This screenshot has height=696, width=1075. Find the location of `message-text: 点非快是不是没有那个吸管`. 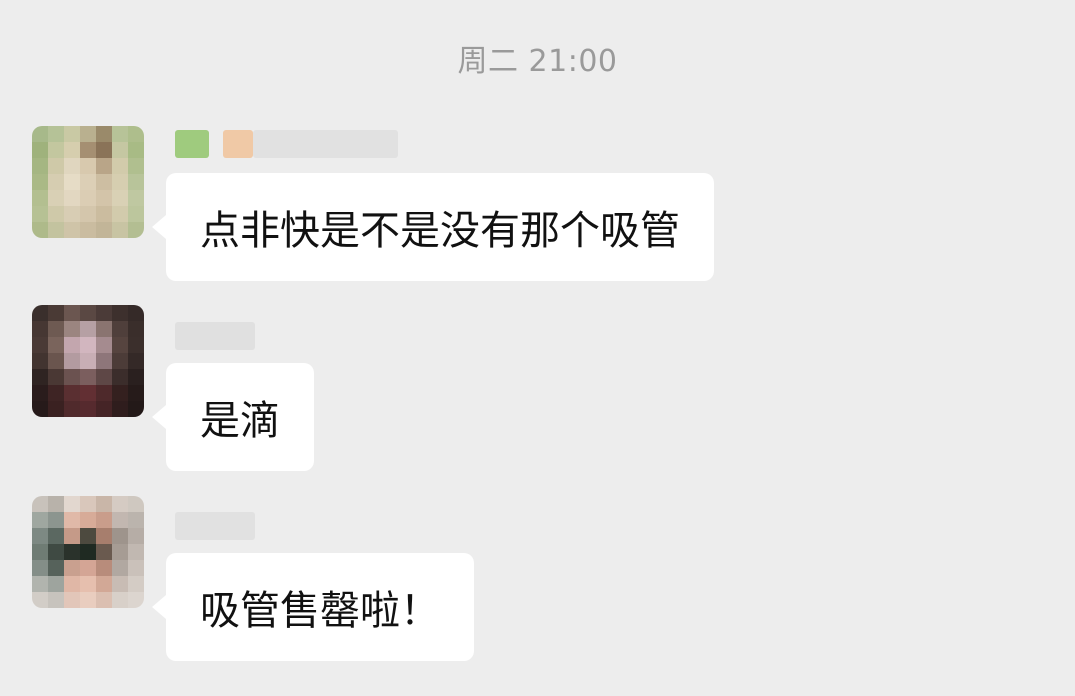

message-text: 点非快是不是没有那个吸管 is located at coordinates (440, 231).